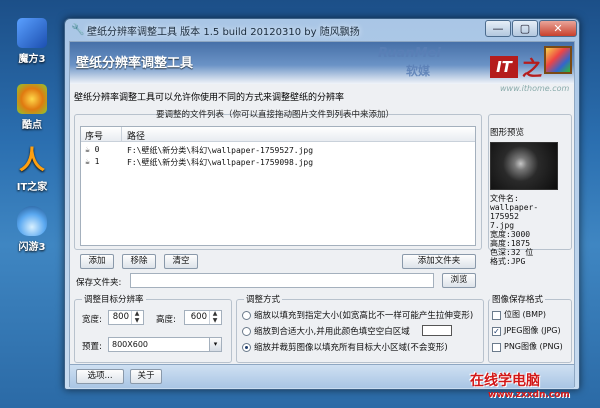 This screenshot has height=408, width=600. Describe the element at coordinates (525, 314) in the screenshot. I see `checkbox-bmp-label: 位图 (BMP)` at that location.